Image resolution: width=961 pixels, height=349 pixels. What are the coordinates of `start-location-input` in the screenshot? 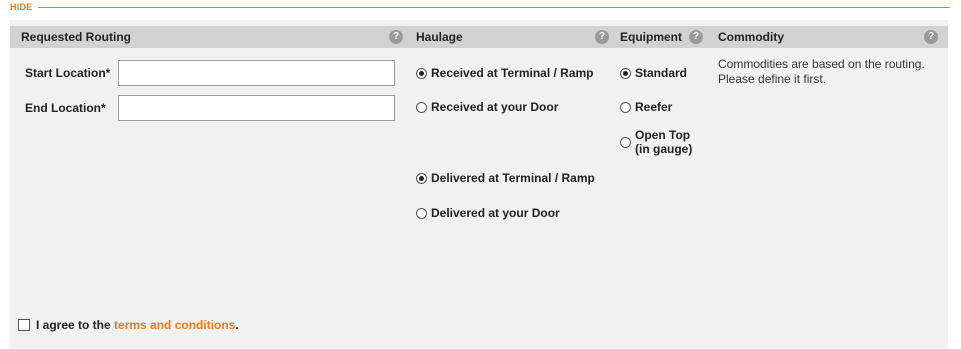 It's located at (256, 73).